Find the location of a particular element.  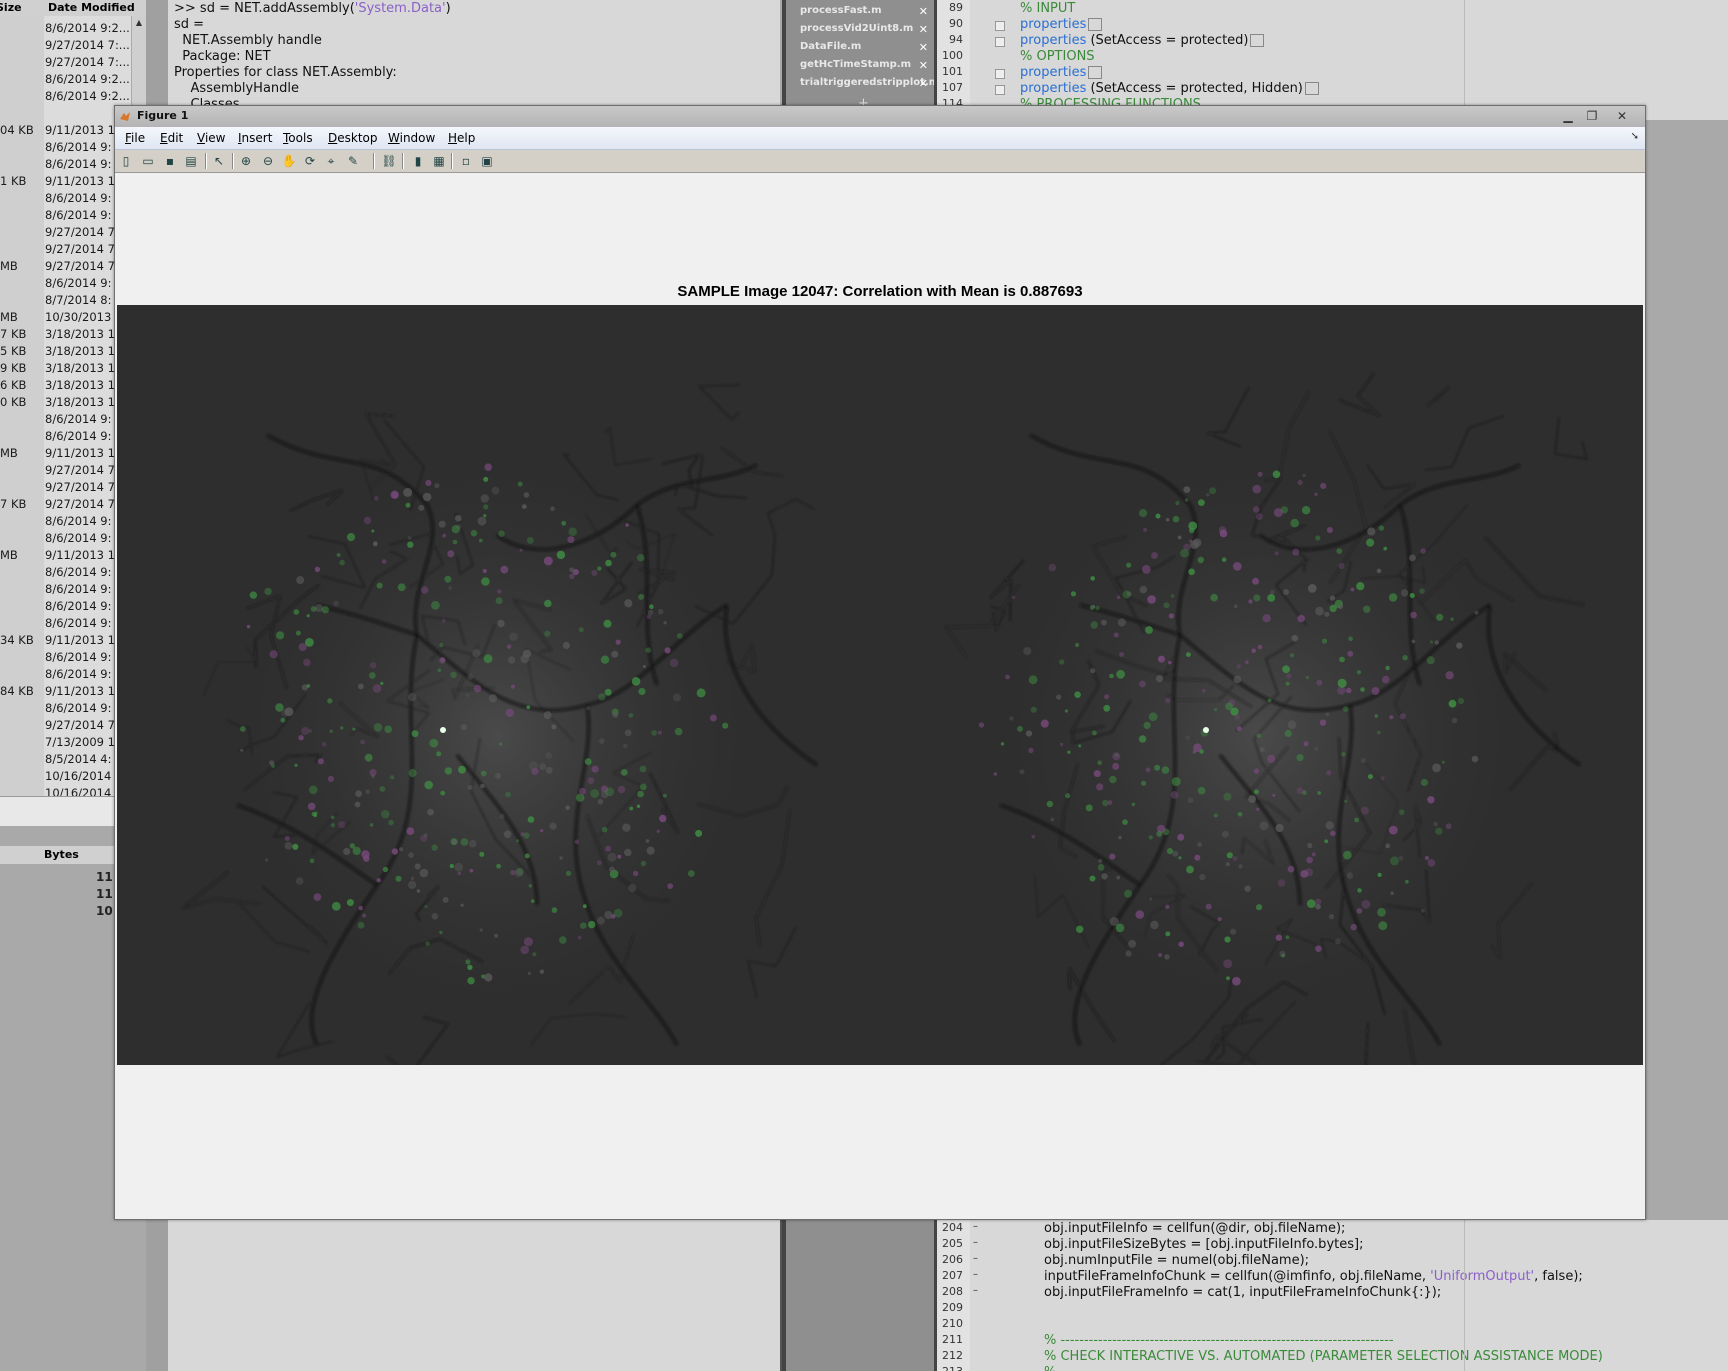

menu-edit: Edit is located at coordinates (171, 138).